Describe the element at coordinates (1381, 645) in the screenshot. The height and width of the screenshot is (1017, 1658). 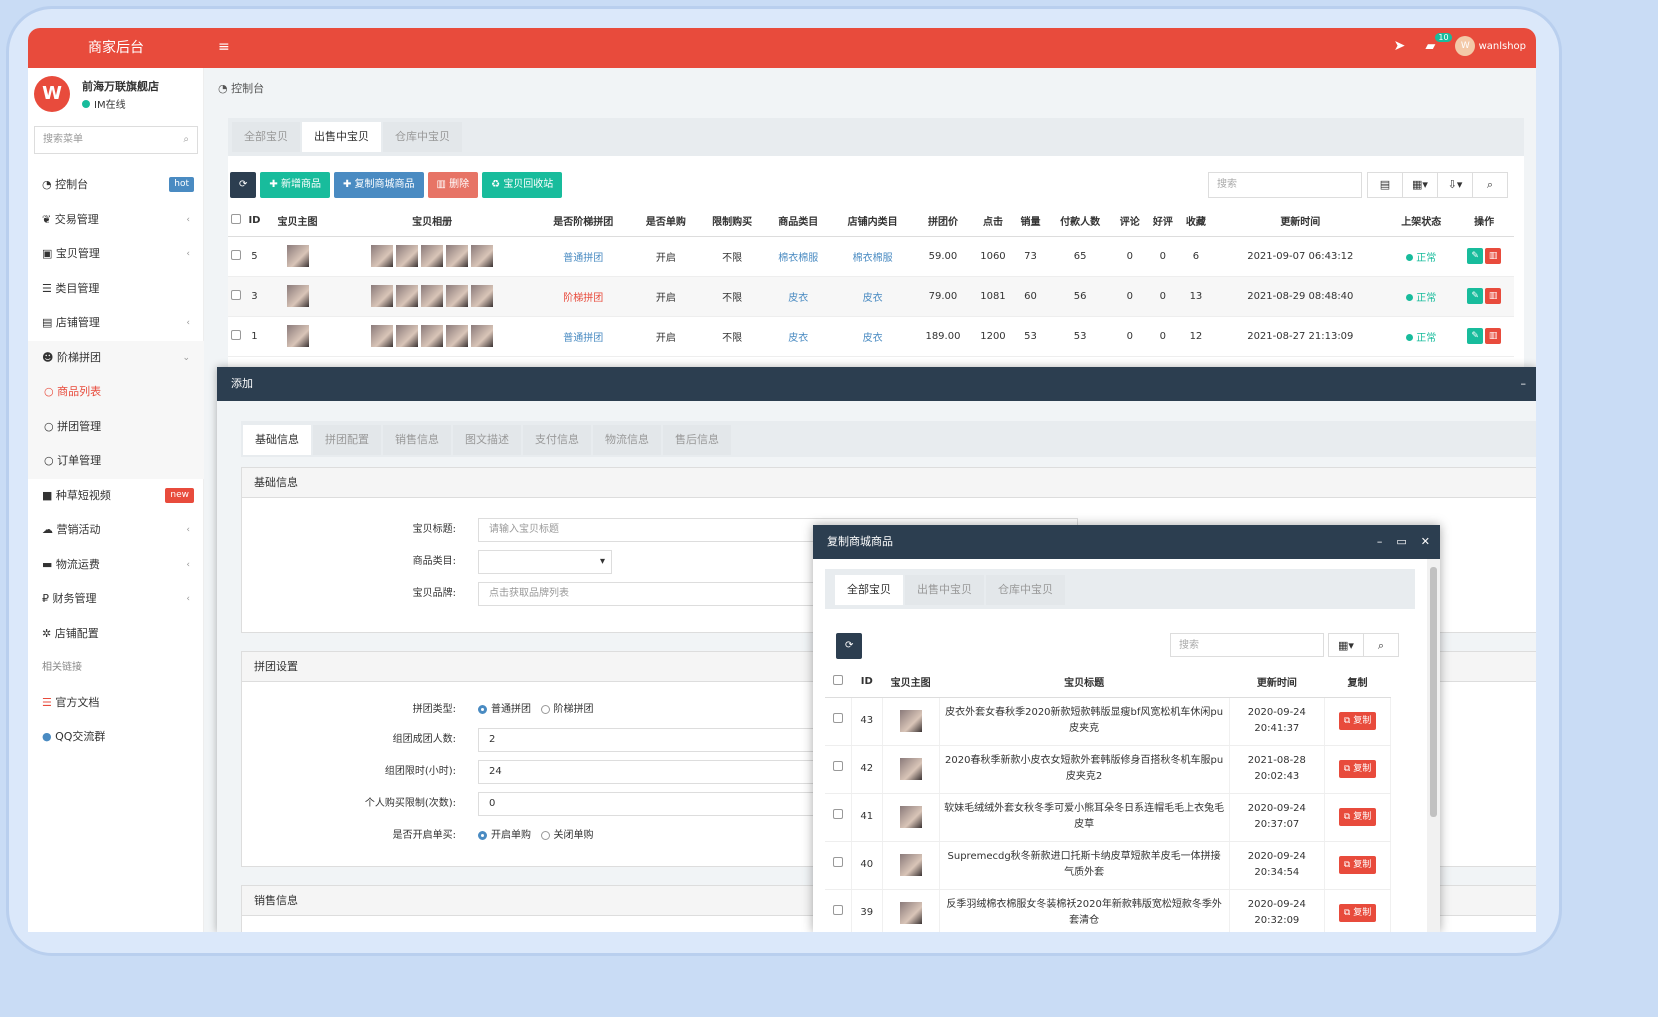
I see `search-icon: ⌕` at that location.